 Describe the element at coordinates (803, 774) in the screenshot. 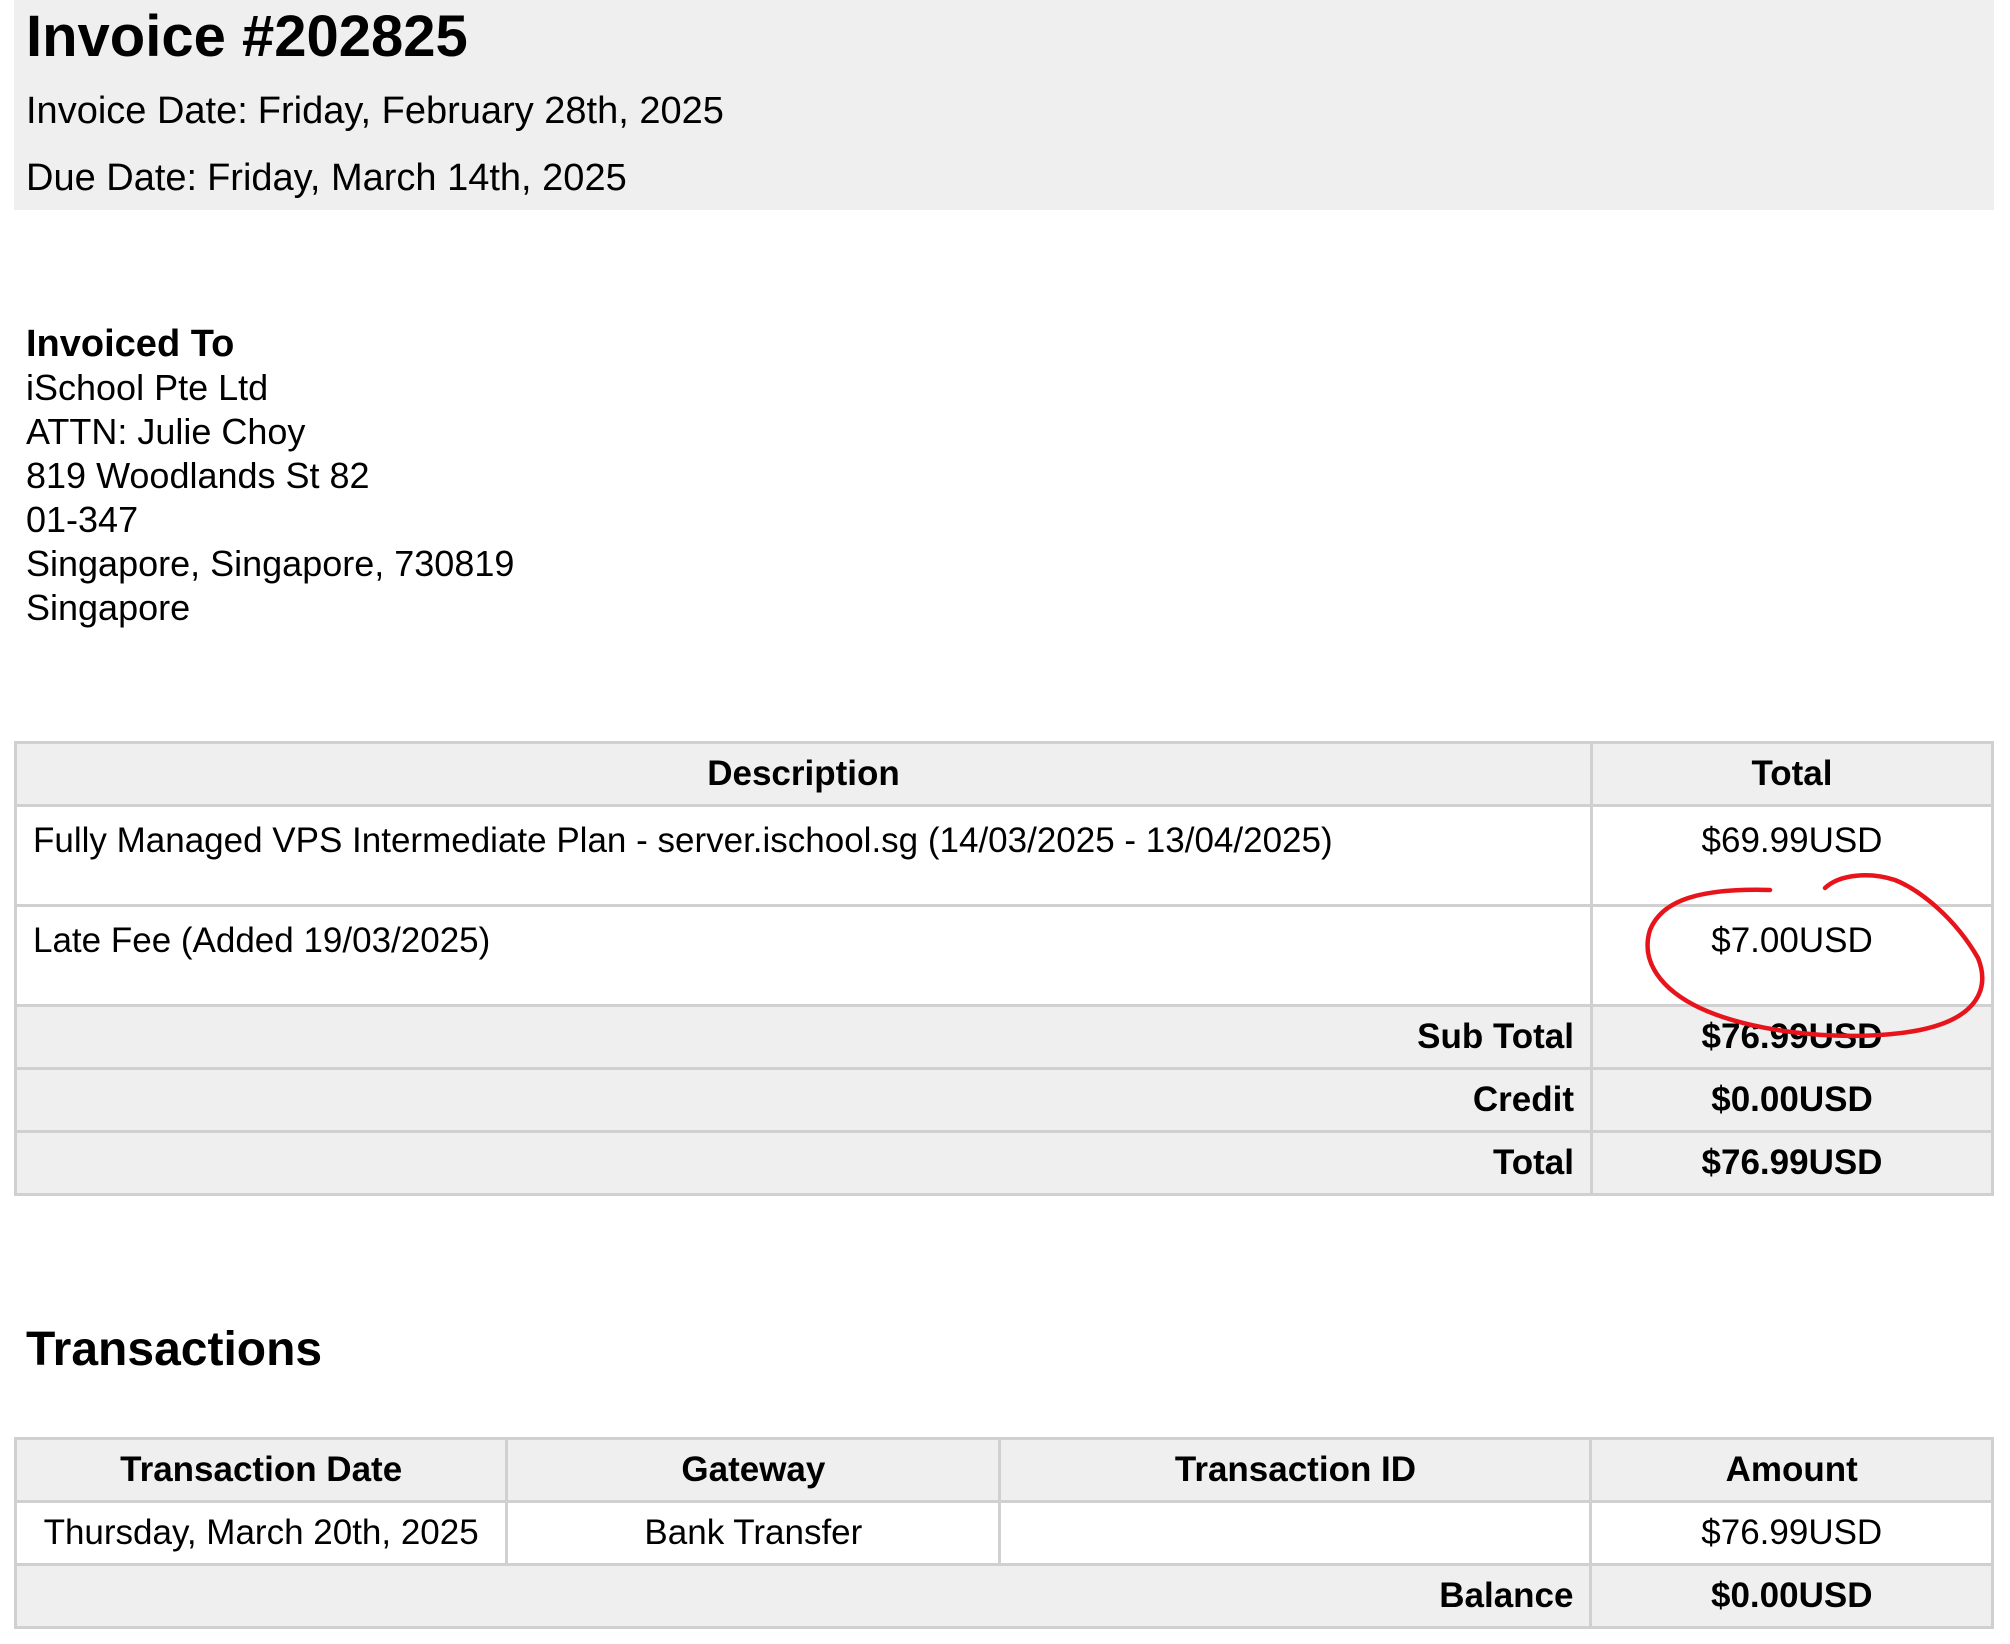

I see `description-column-header: Description` at that location.